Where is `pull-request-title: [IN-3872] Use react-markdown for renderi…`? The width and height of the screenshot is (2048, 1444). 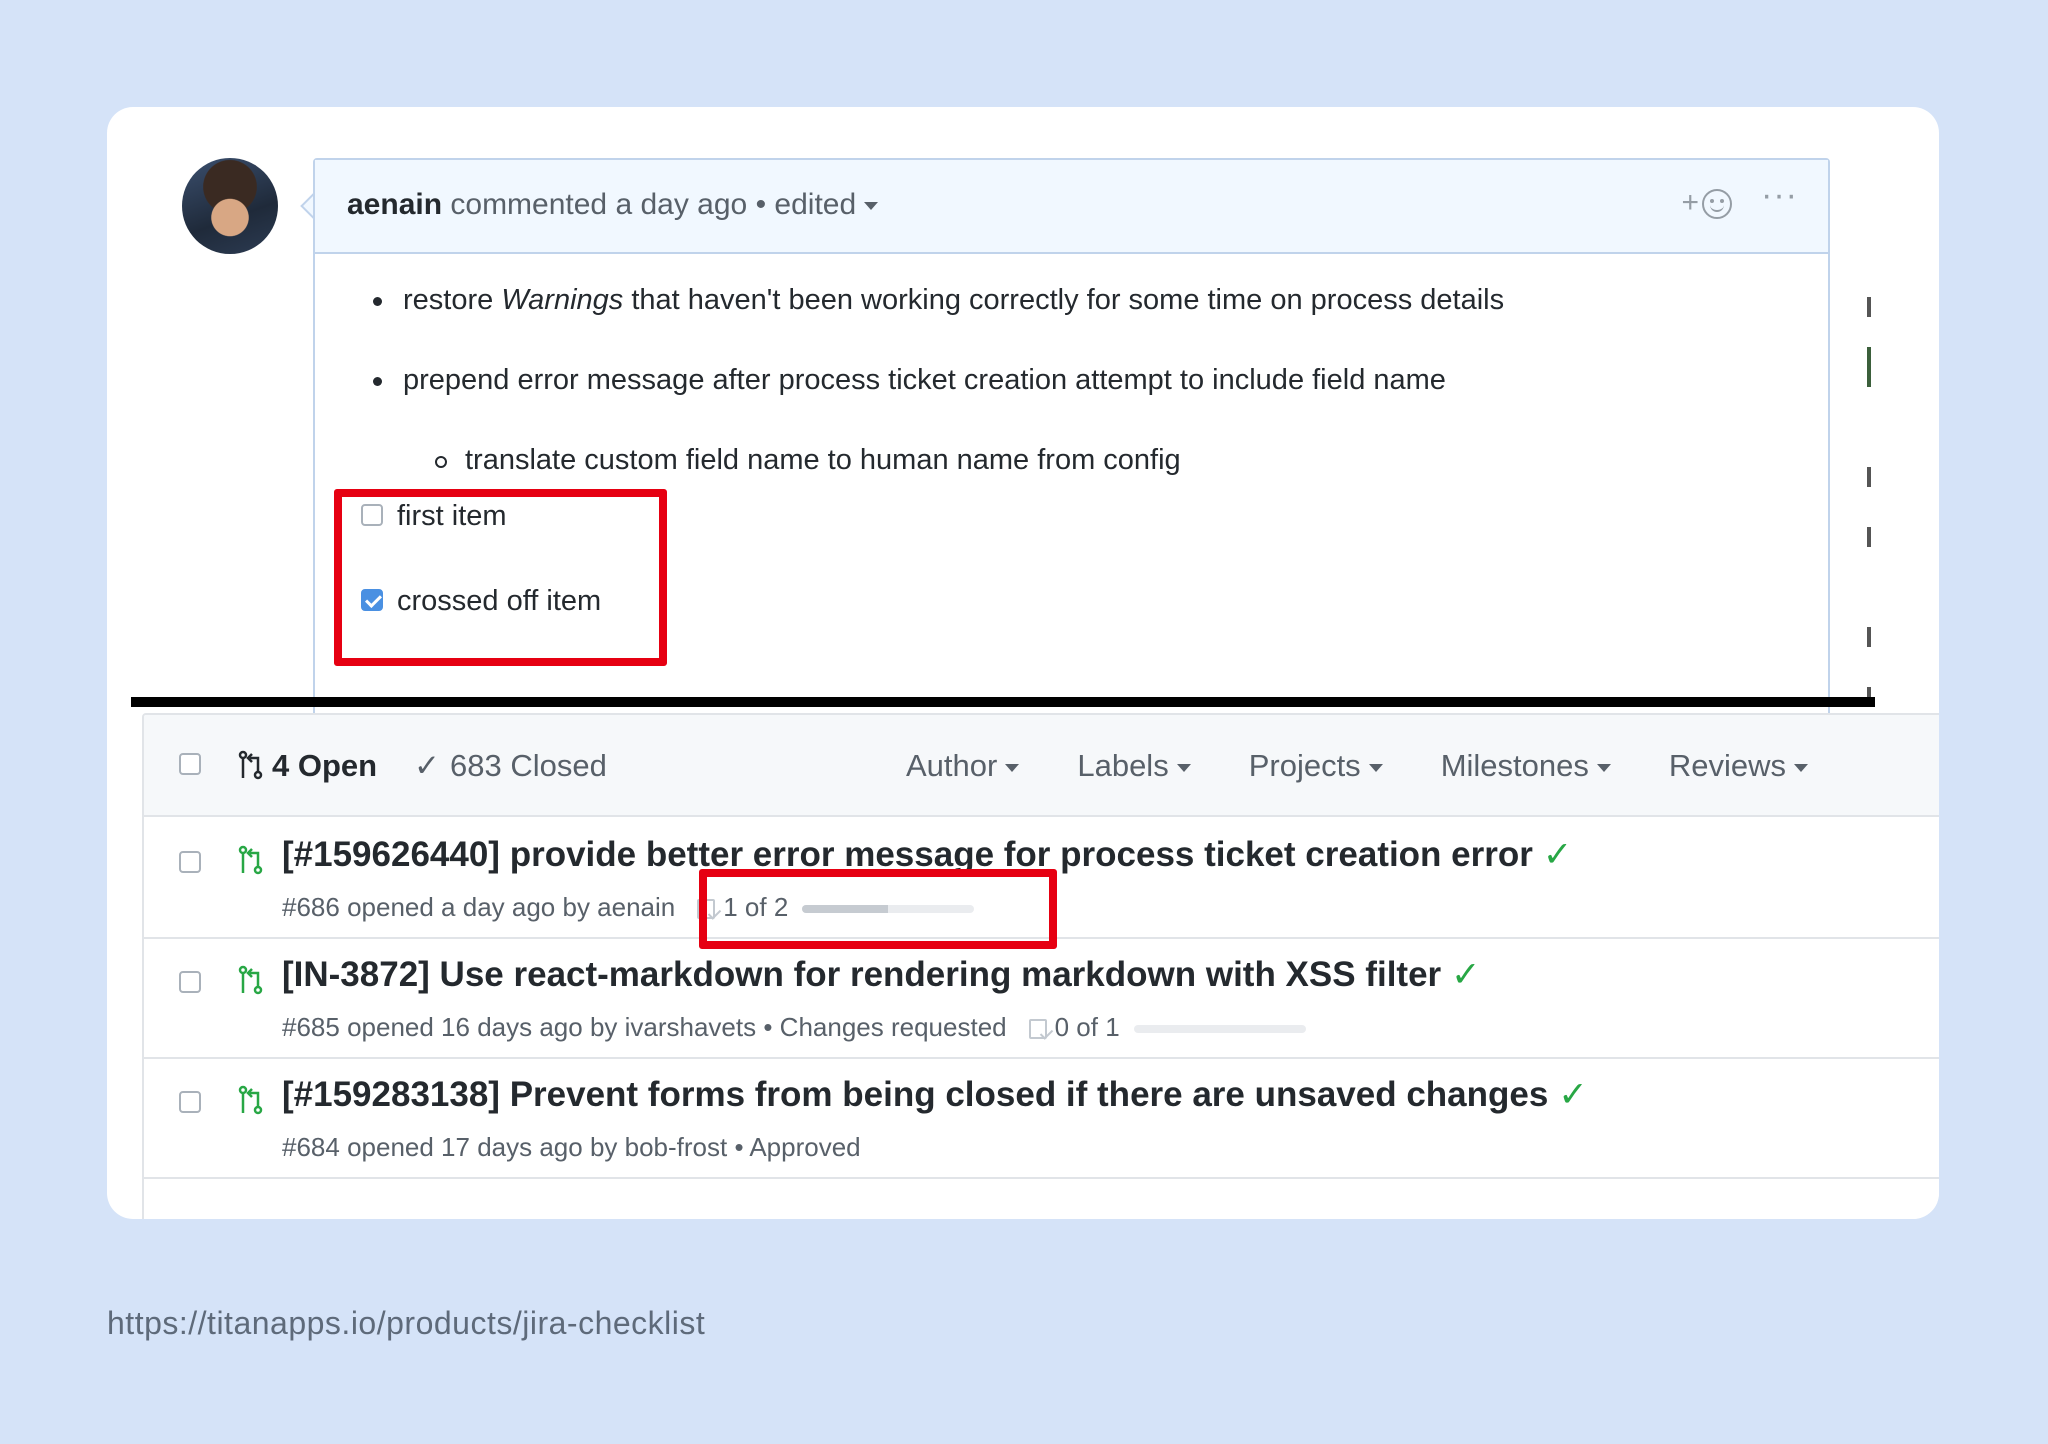
pull-request-title: [IN-3872] Use react-markdown for renderi… is located at coordinates (881, 975).